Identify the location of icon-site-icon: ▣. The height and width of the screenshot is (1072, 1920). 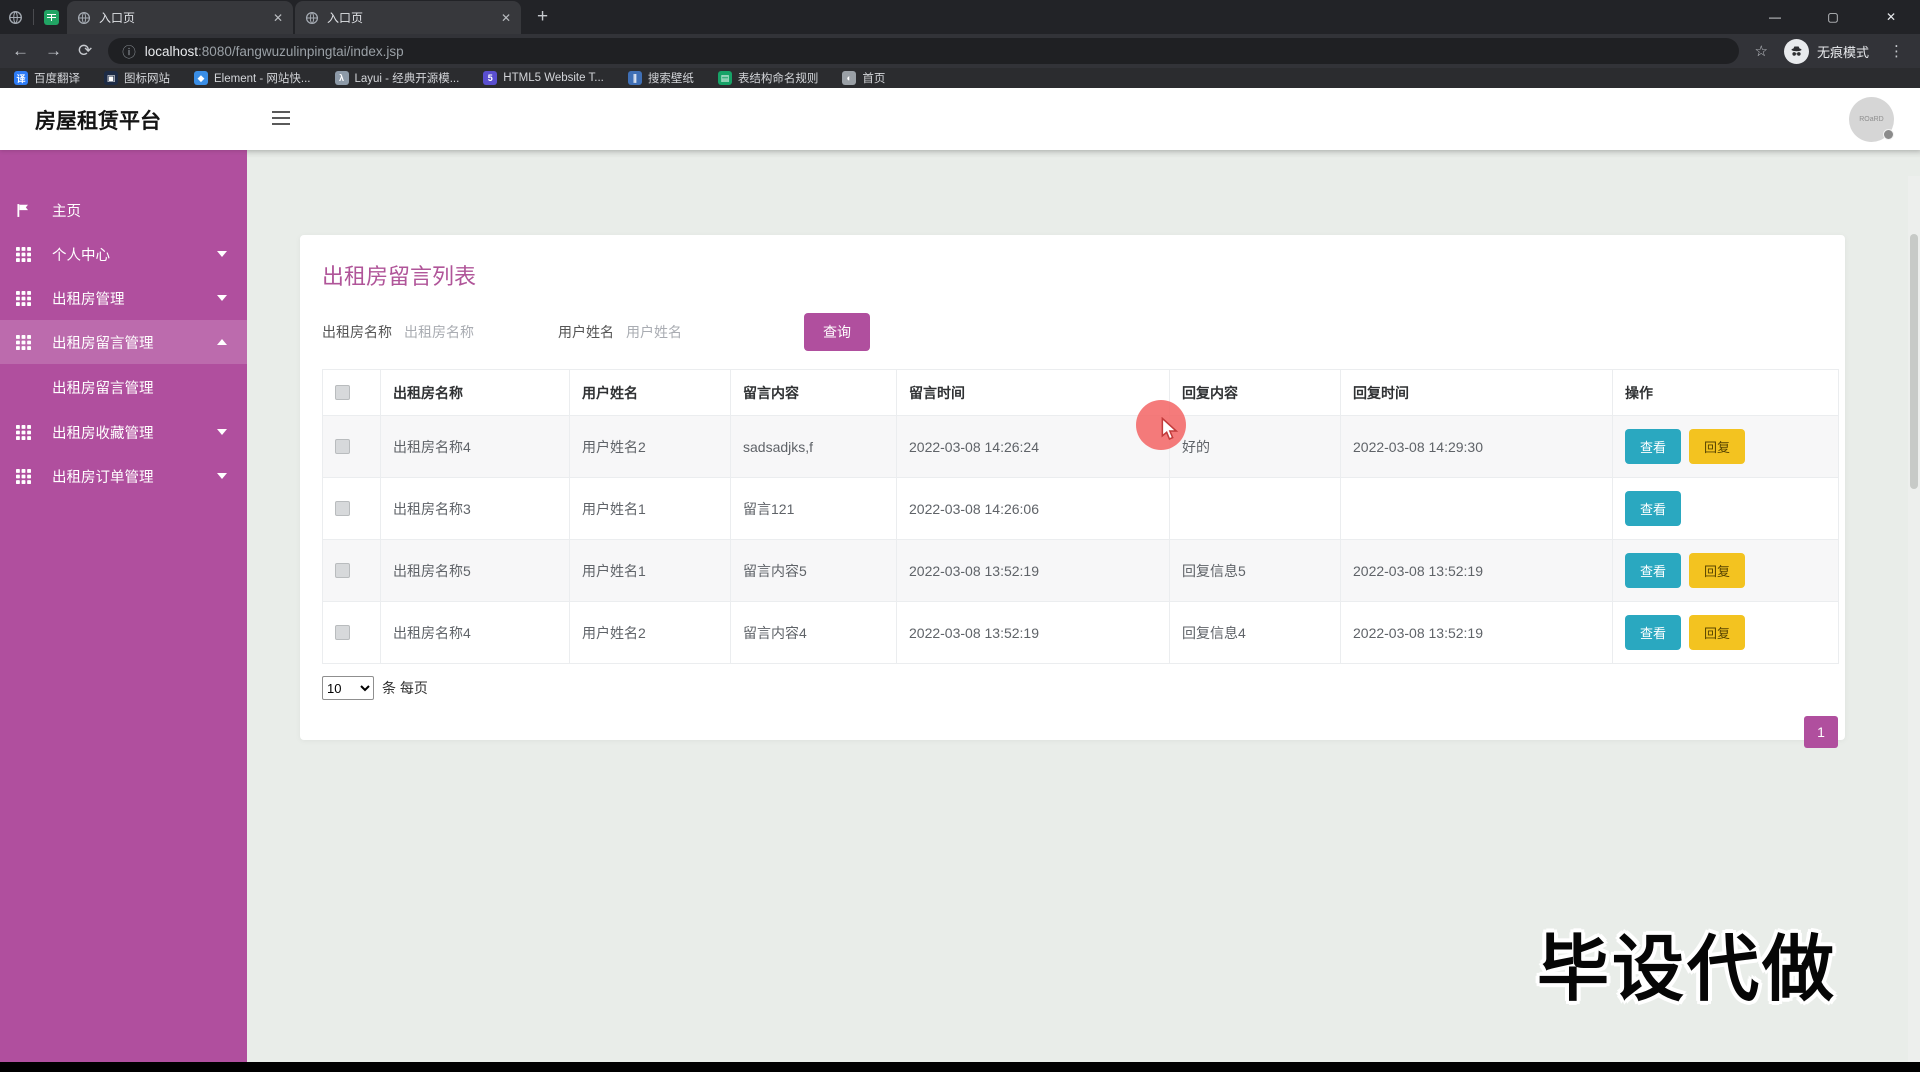
(111, 78).